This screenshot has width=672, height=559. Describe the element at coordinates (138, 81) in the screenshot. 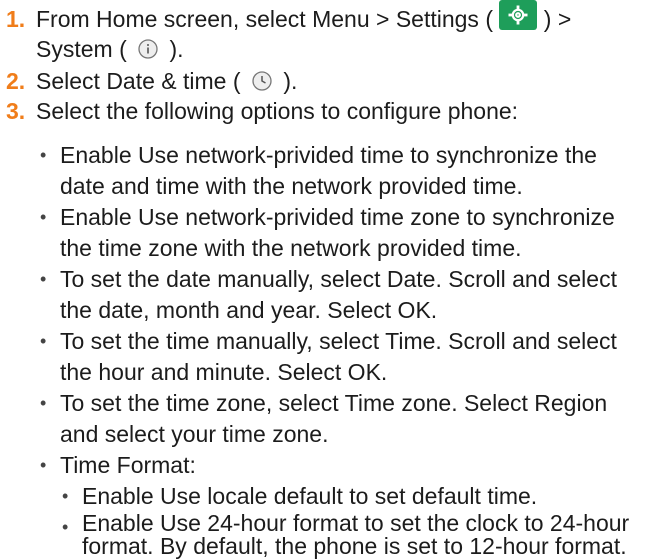

I see `step-text-part: Select Date & time (` at that location.